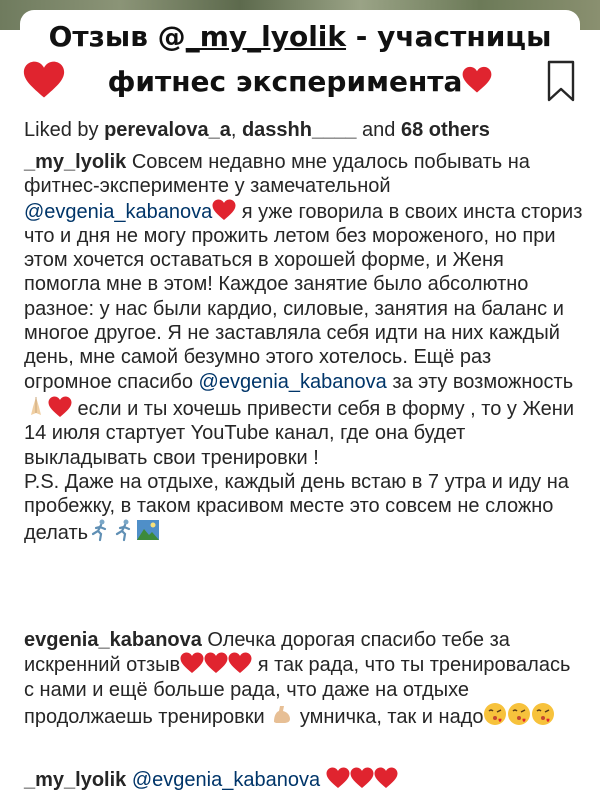 This screenshot has height=801, width=600. I want to click on caption-title-line-1: Отзыв @_my_lyolik - участницы, so click(300, 36).